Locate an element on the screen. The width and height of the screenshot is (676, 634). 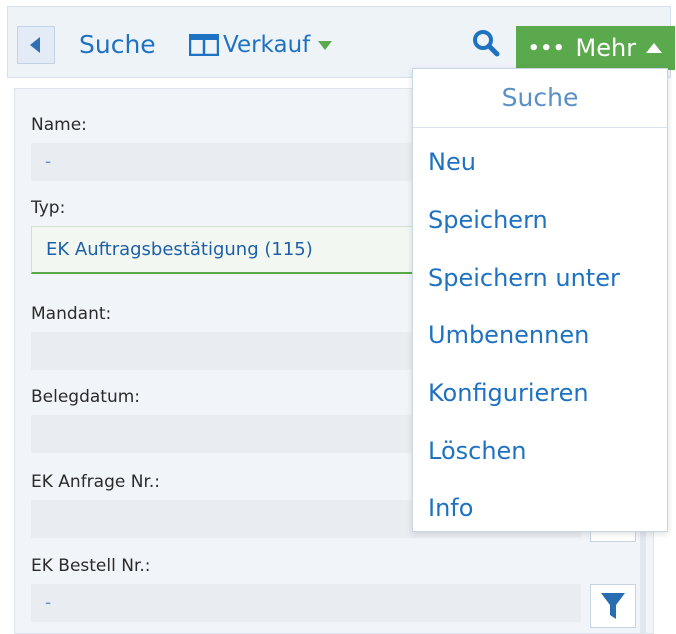
menu-item-speichern: Speichern is located at coordinates (488, 220).